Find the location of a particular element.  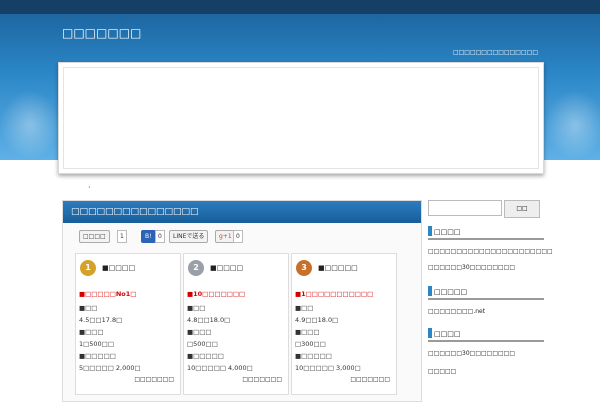

header-decoration-left is located at coordinates (30, 125).